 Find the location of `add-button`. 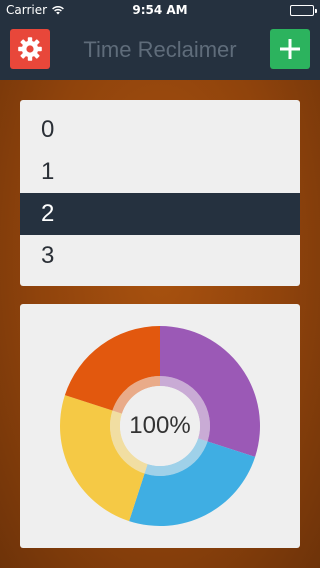

add-button is located at coordinates (290, 49).